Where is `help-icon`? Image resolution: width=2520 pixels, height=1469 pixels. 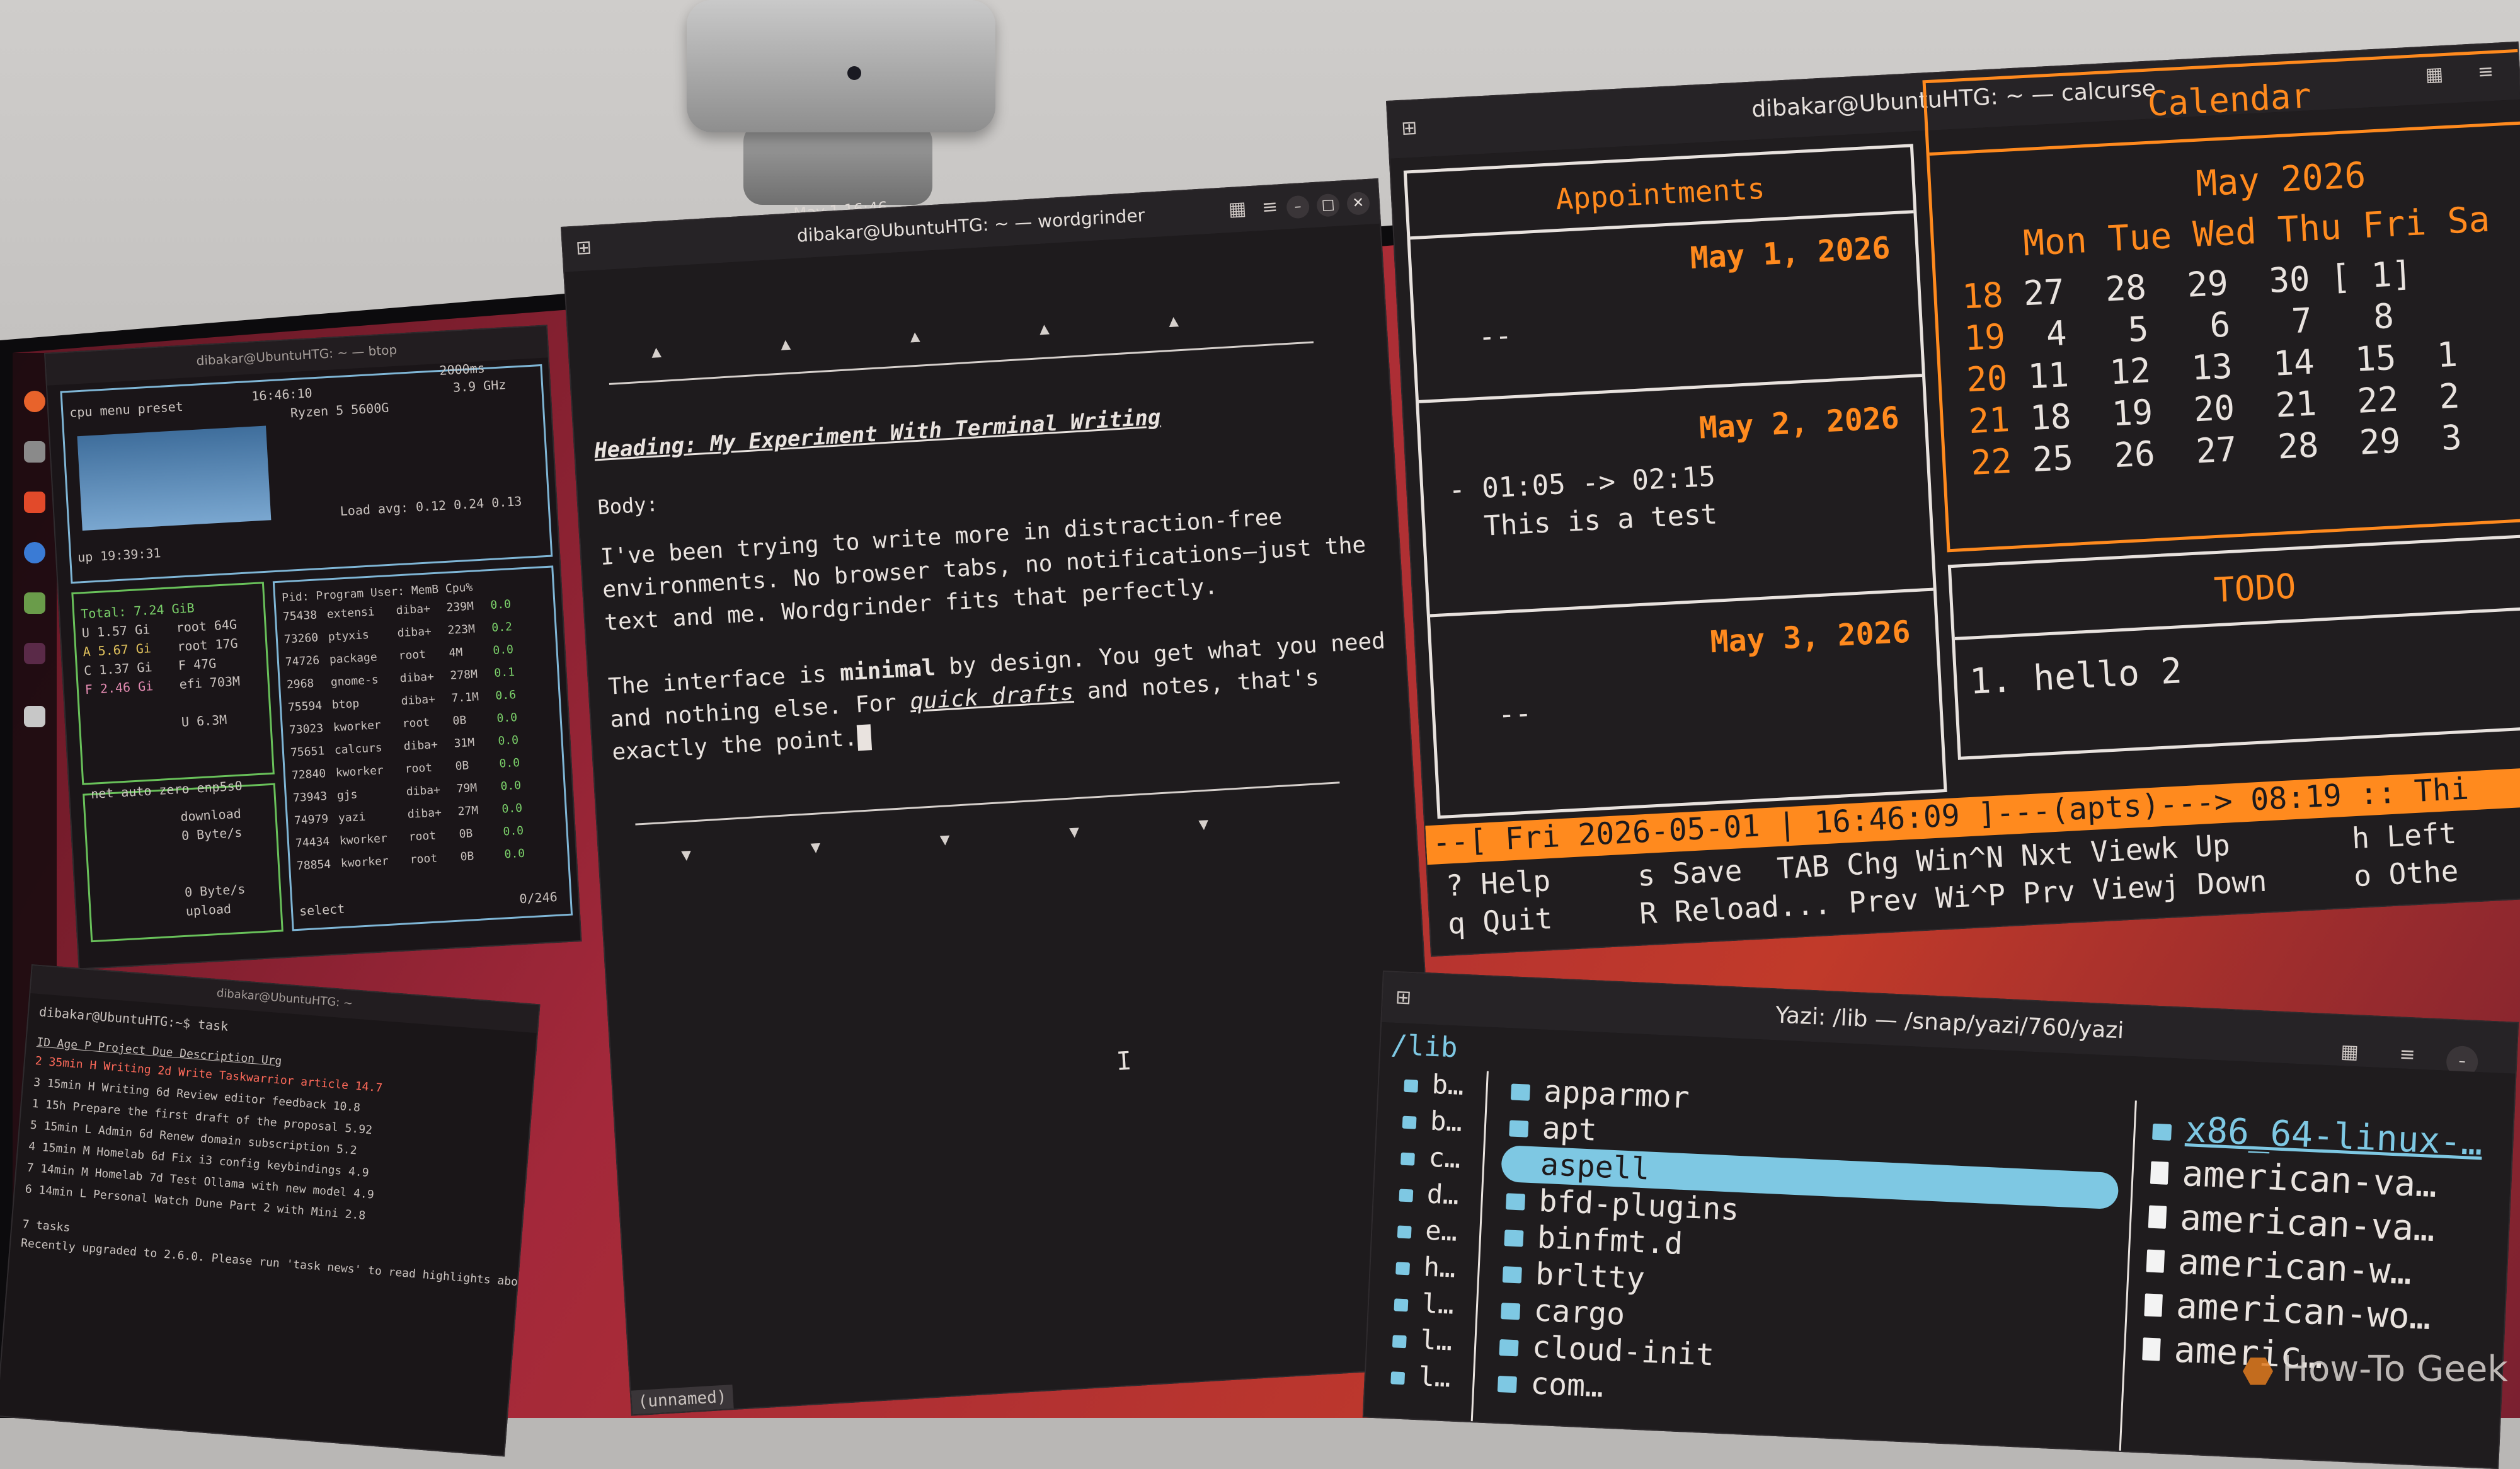 help-icon is located at coordinates (34, 552).